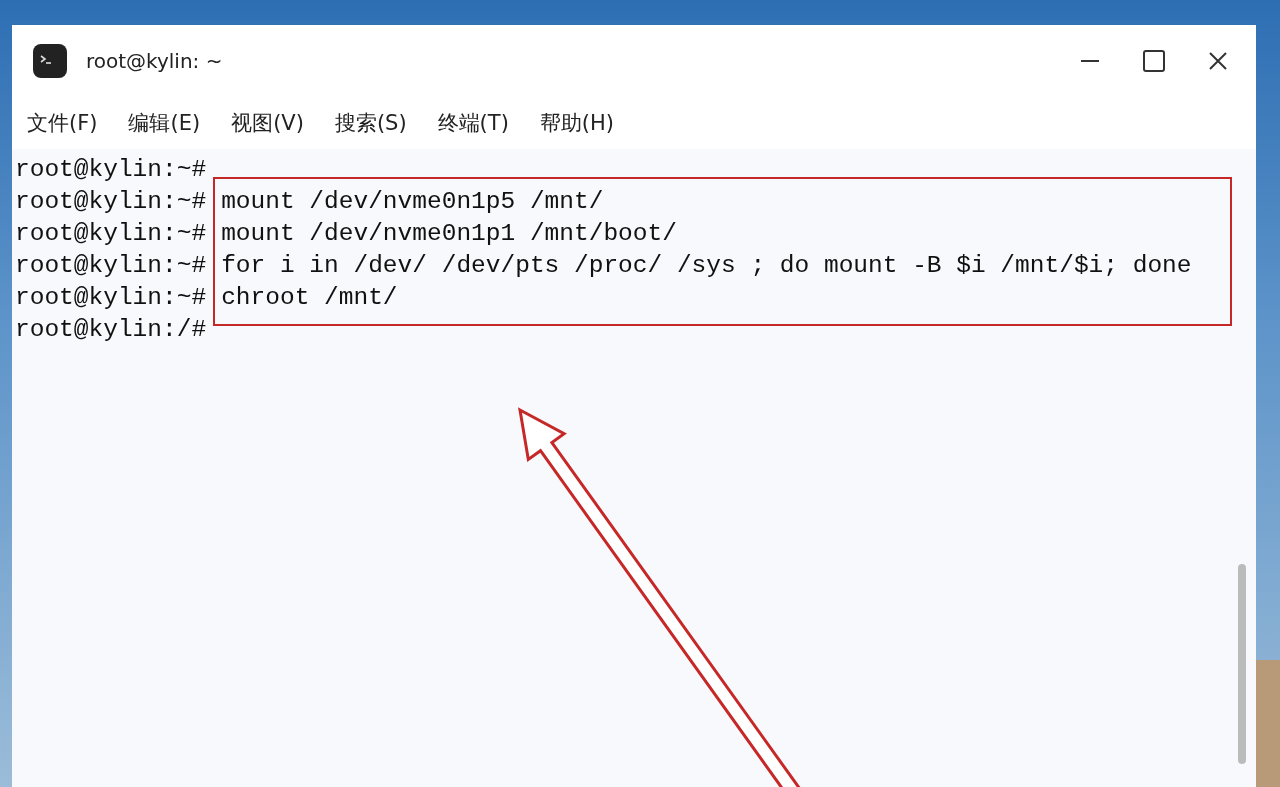 The image size is (1280, 787). I want to click on menu-item: 编辑(E), so click(164, 123).